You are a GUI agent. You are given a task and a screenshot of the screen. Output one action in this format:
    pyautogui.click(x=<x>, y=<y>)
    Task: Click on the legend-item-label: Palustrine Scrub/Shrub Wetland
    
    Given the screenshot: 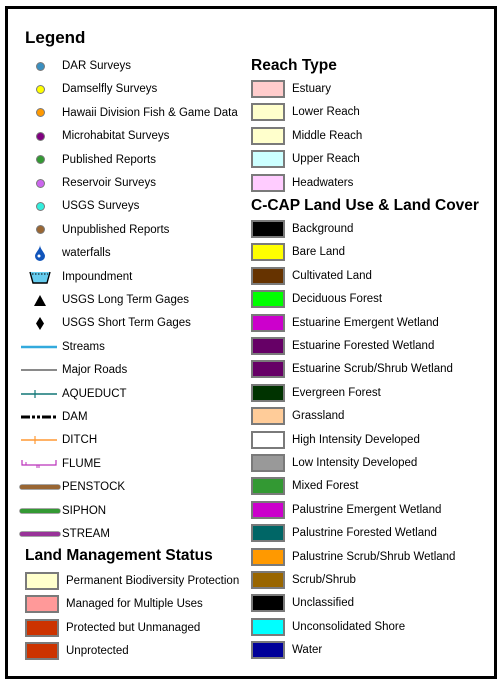 What is the action you would take?
    pyautogui.click(x=374, y=556)
    